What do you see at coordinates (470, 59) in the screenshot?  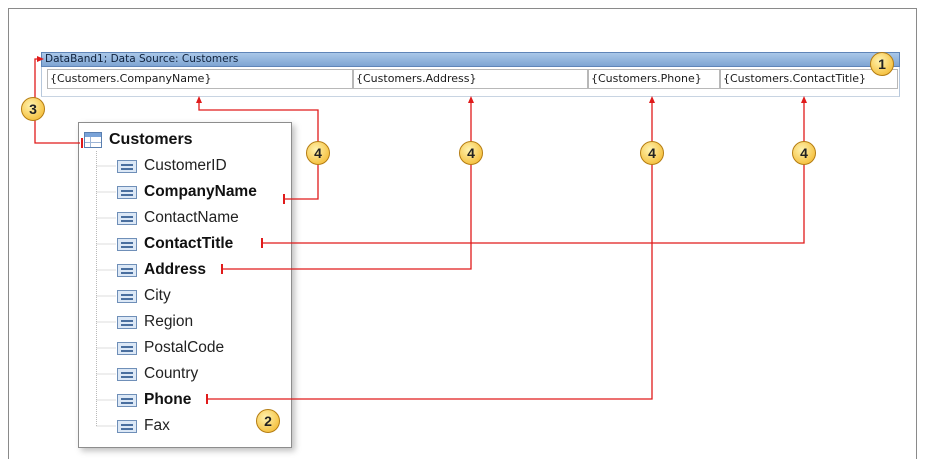 I see `databand-header: DataBand1; Data Source: Customers` at bounding box center [470, 59].